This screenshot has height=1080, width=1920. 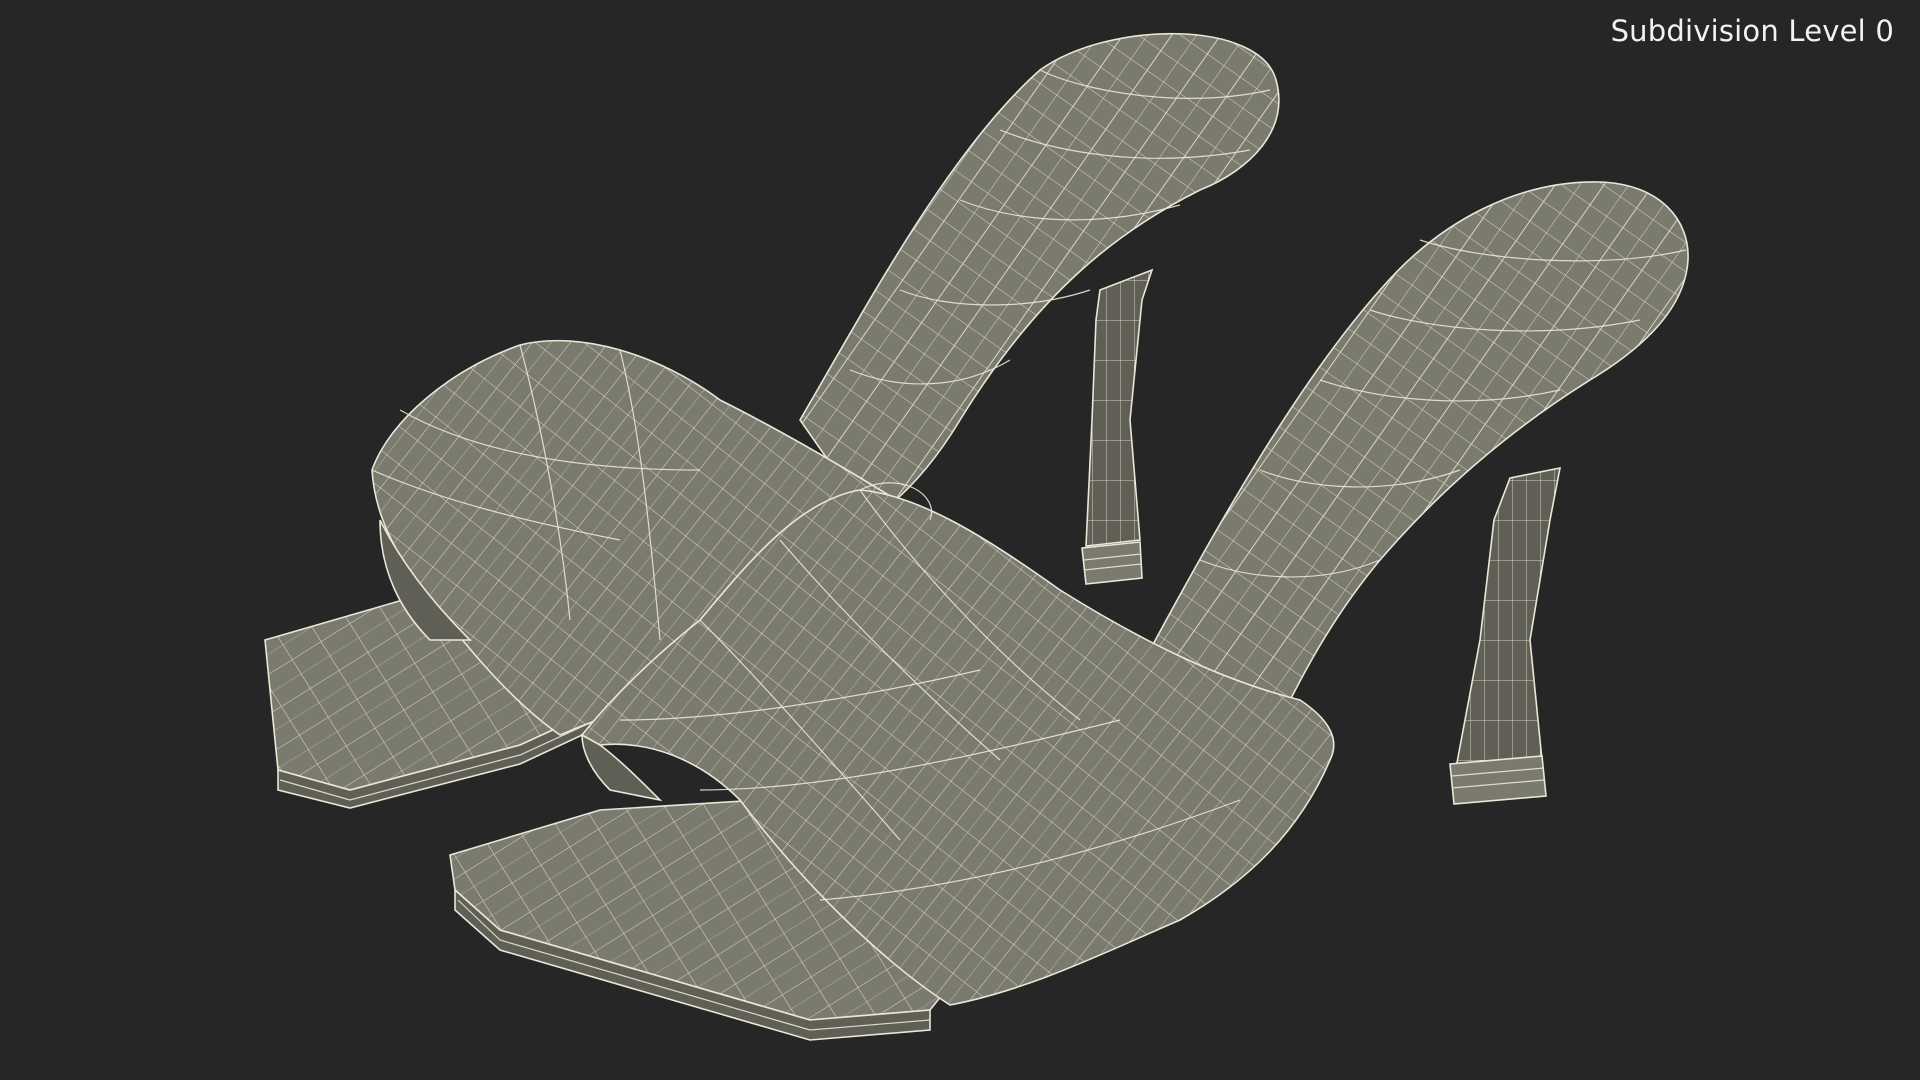 I want to click on right-sandal-heel, so click(x=1505, y=635).